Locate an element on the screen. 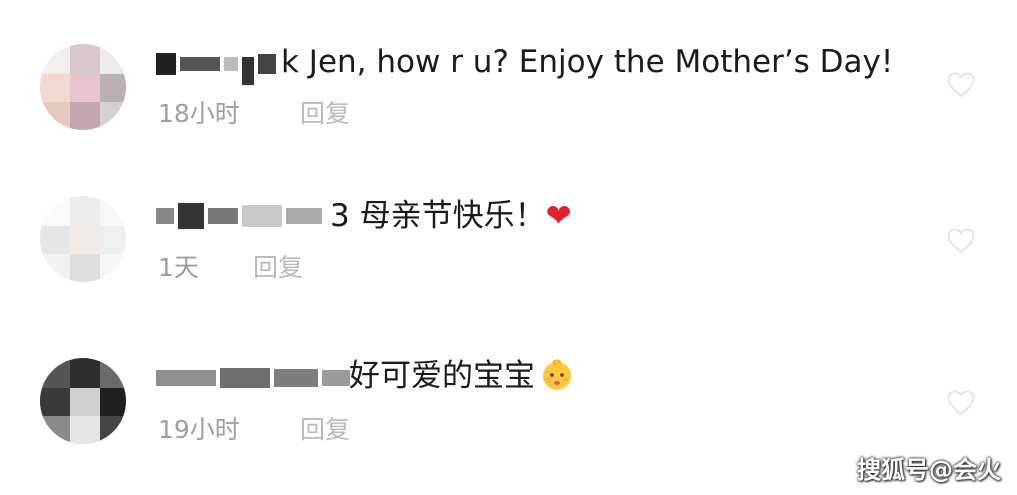  comment-text: 3 母亲节快乐！❤ is located at coordinates (451, 216).